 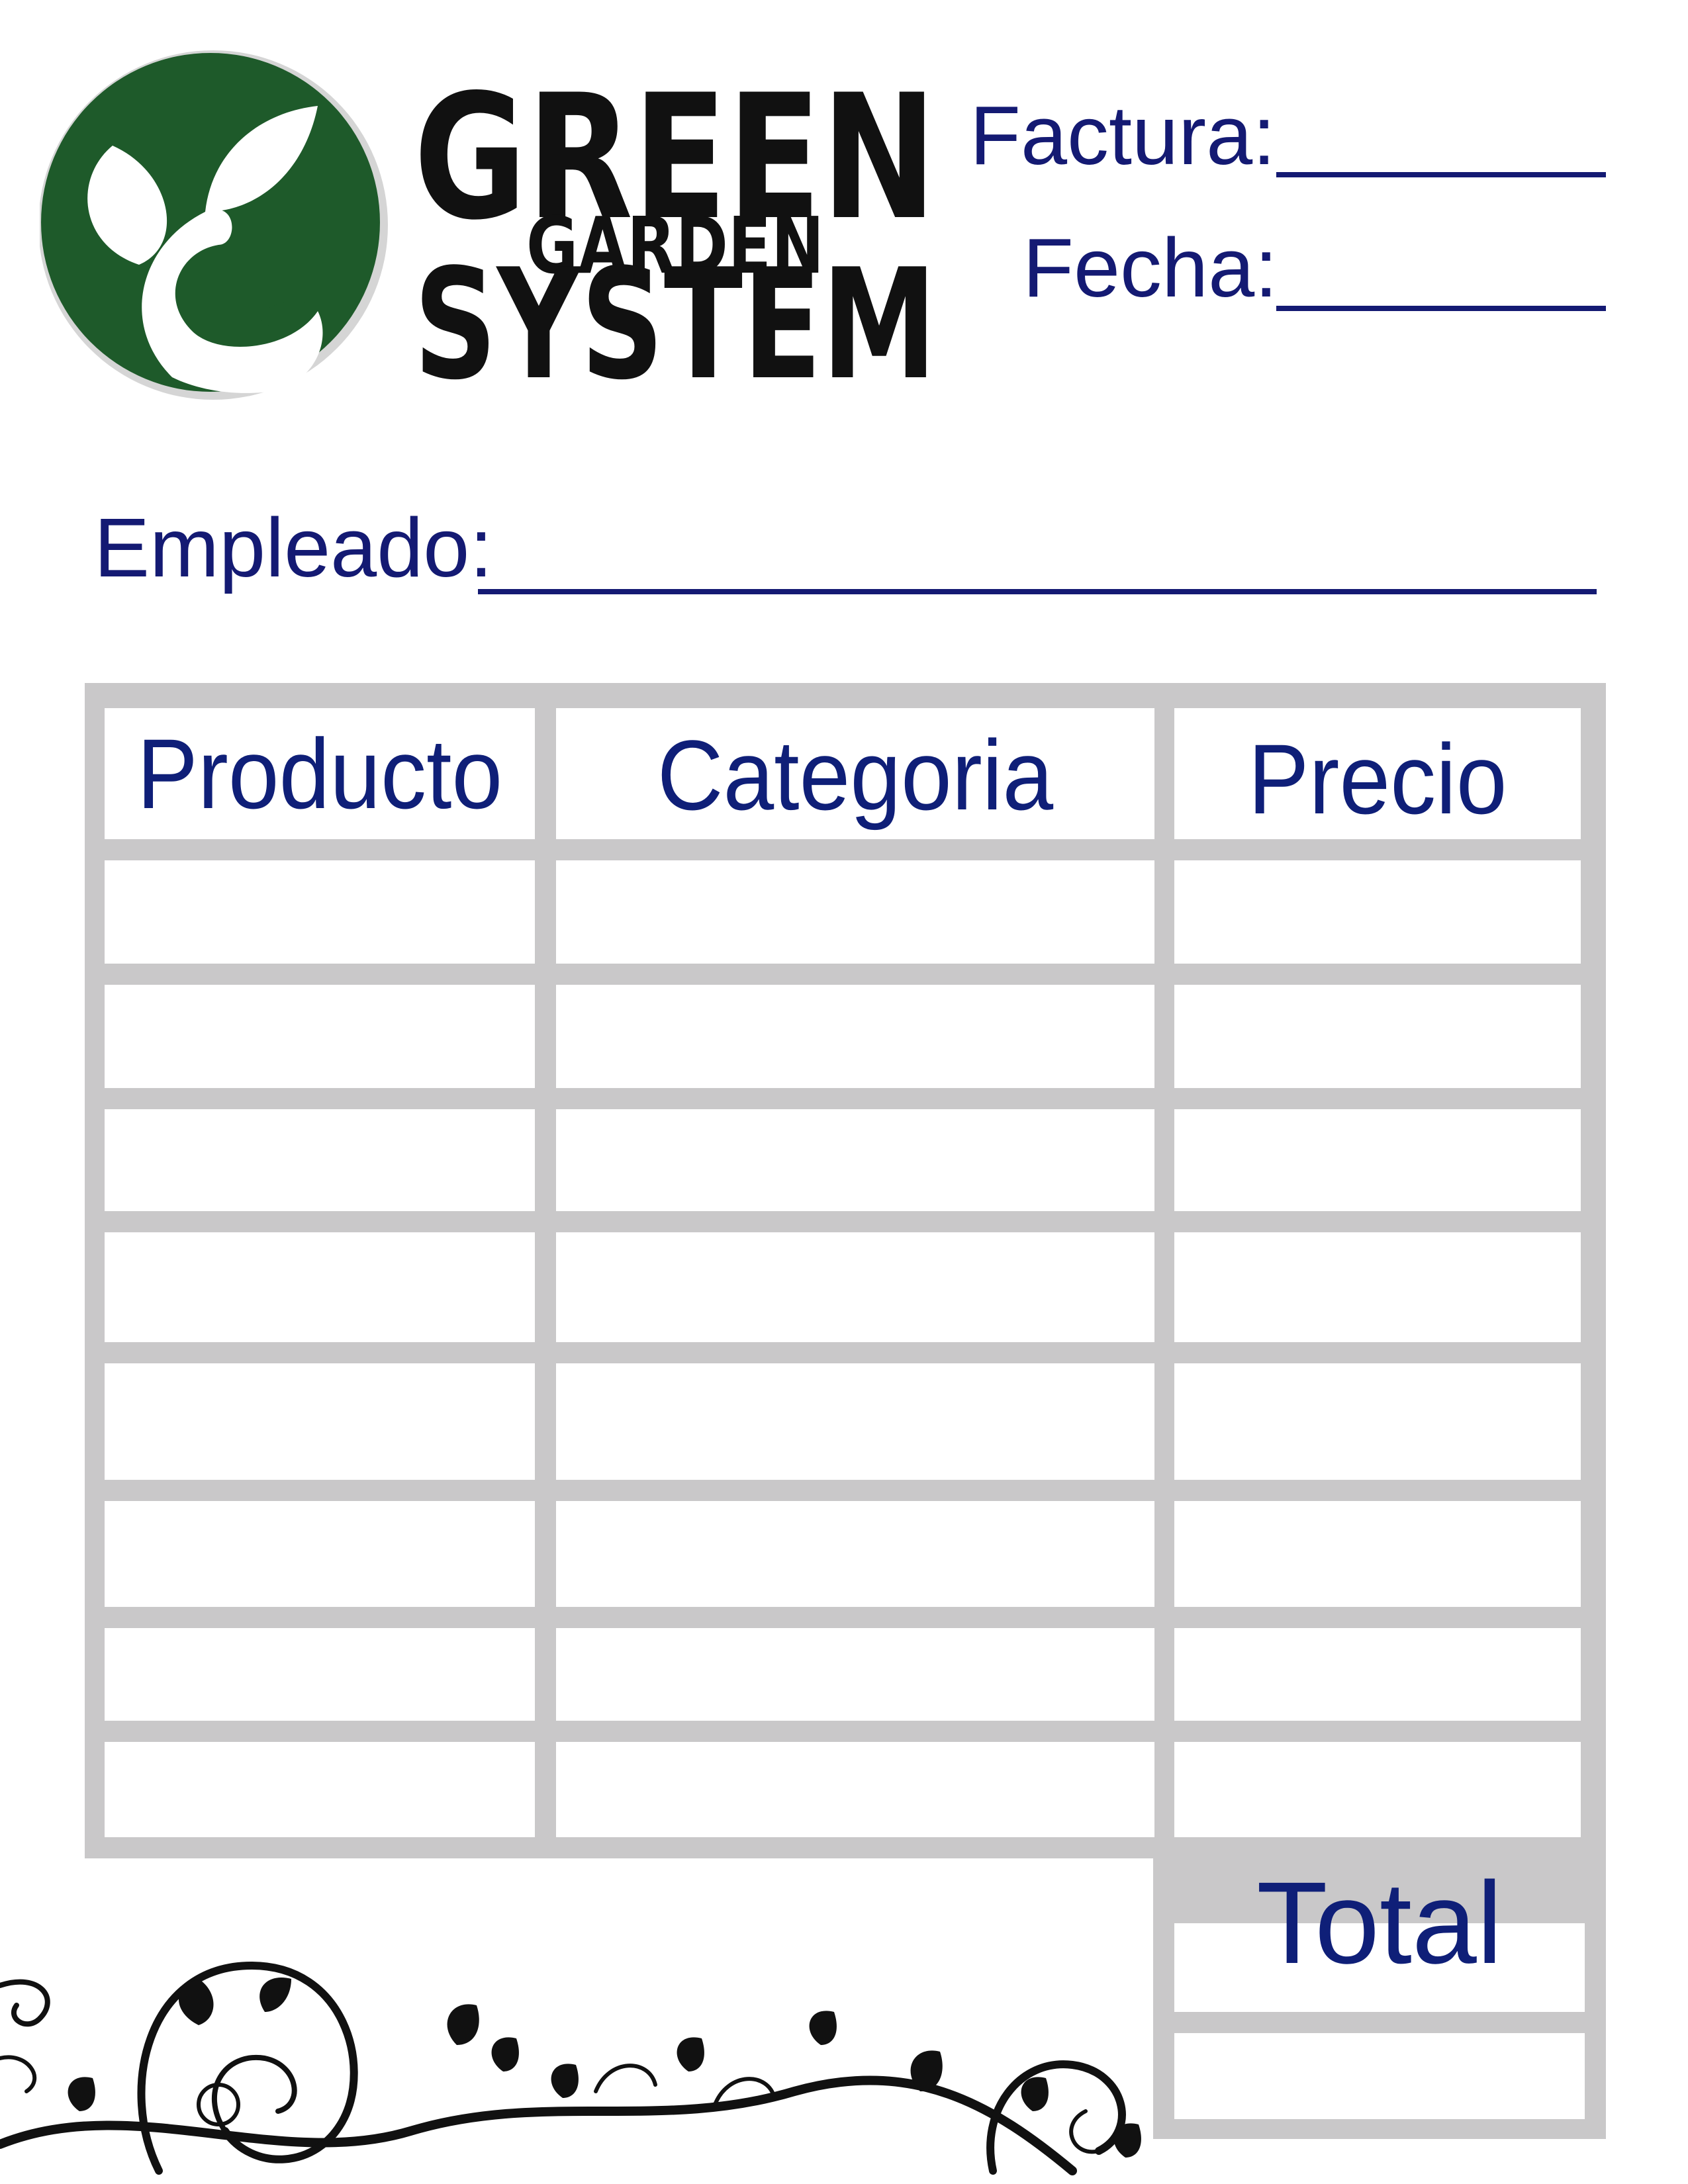 I want to click on employee-label: Empleado:, so click(x=293, y=547).